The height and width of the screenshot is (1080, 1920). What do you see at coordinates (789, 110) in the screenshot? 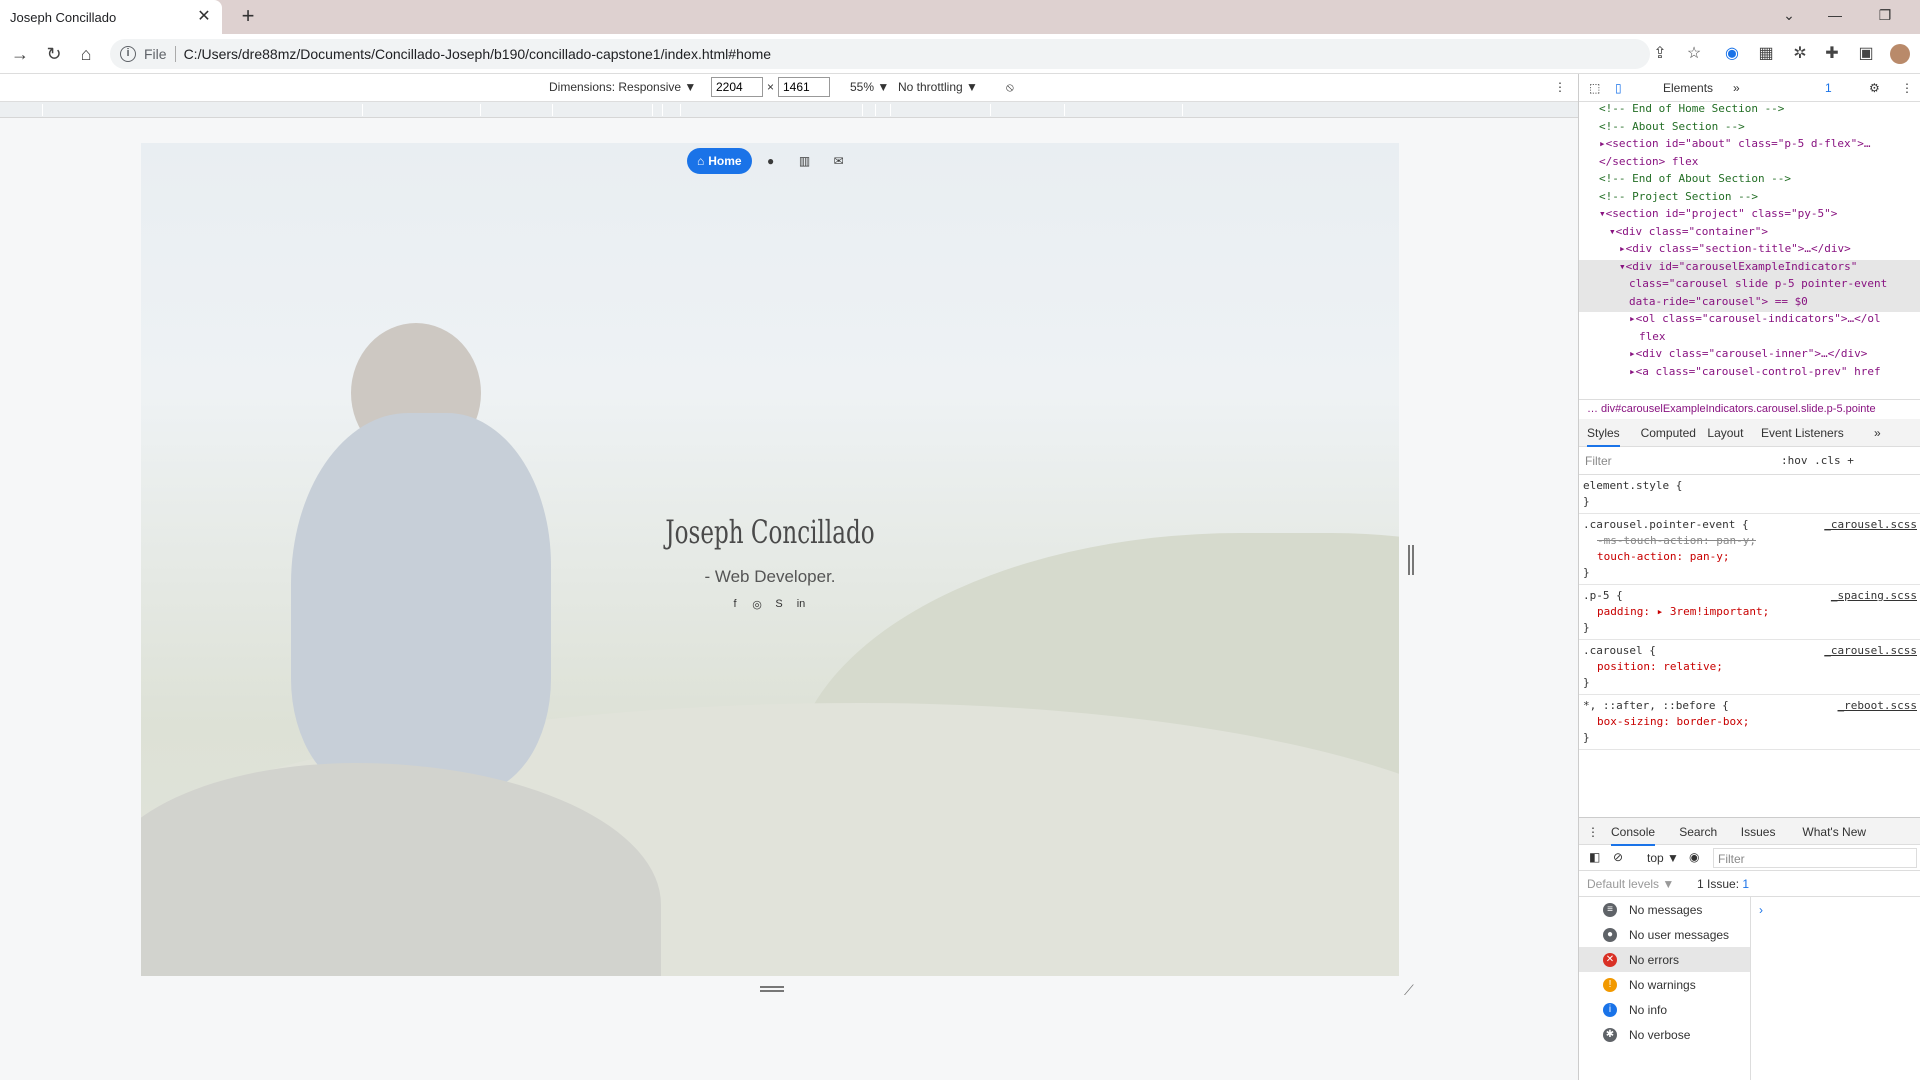
I see `media-query-ruler` at bounding box center [789, 110].